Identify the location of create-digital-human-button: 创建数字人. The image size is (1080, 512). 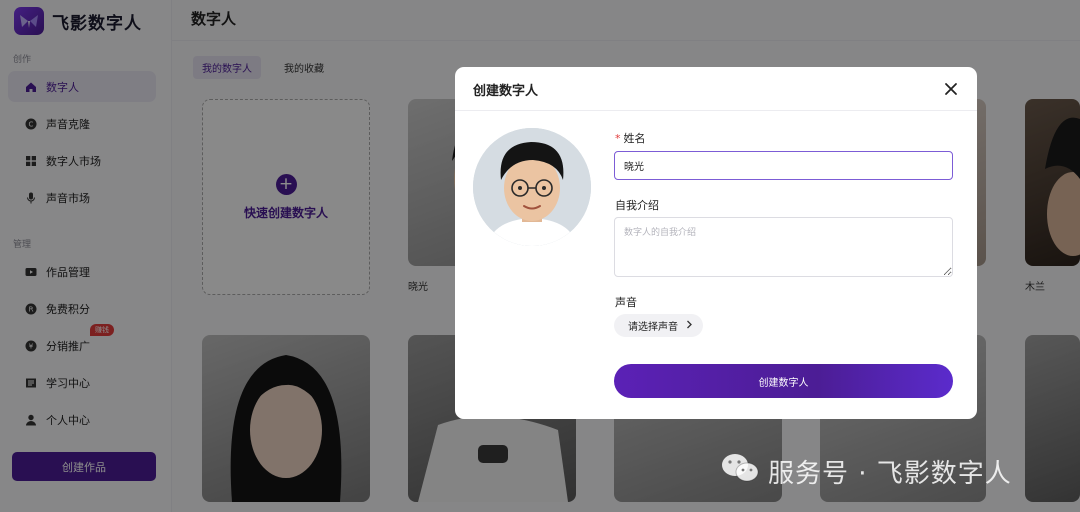
(783, 381).